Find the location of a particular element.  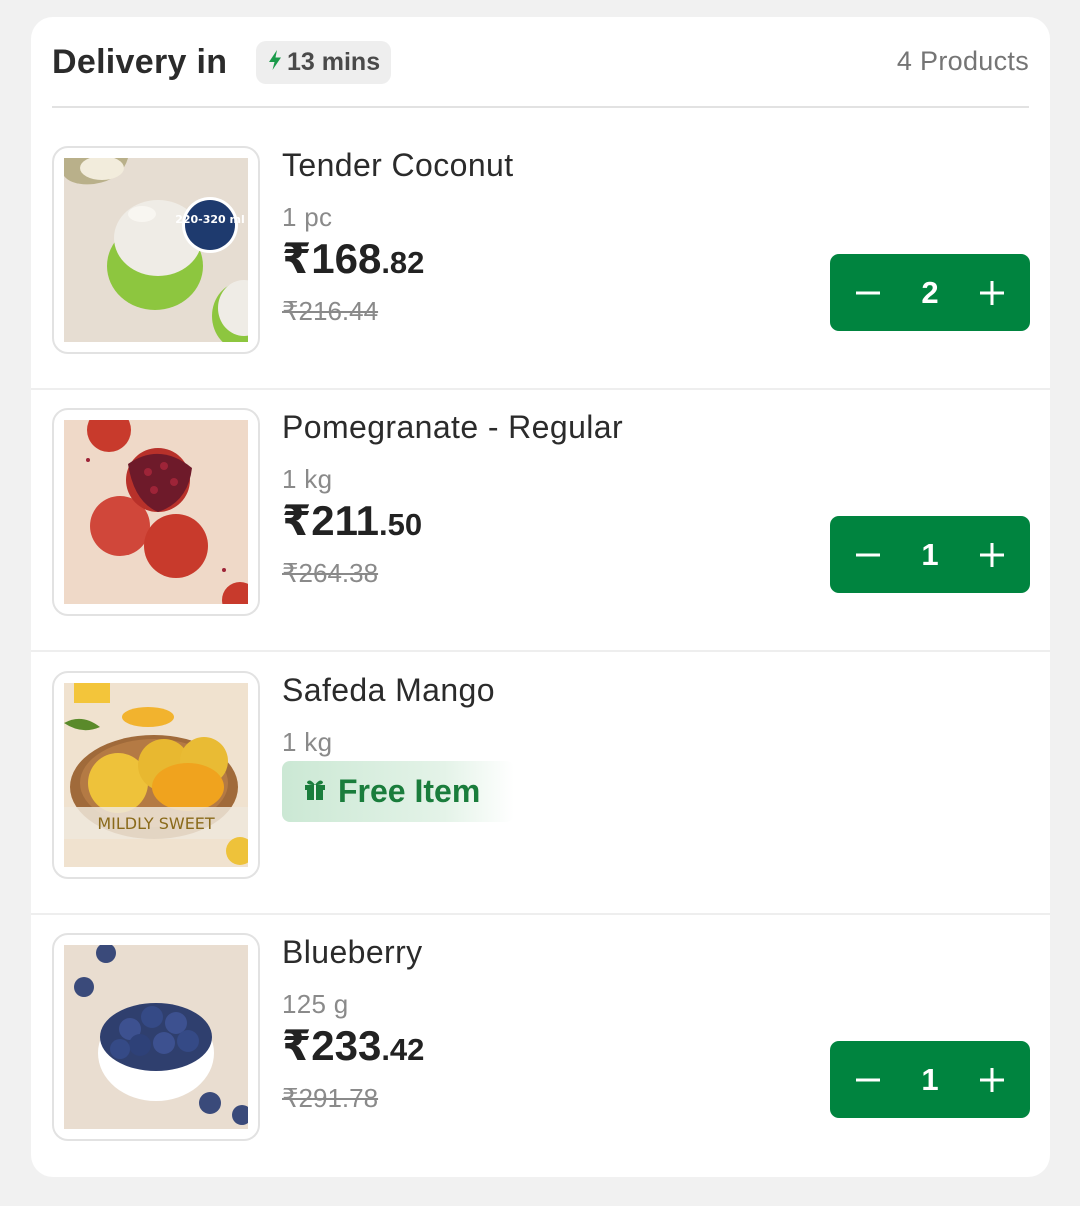

gift-icon is located at coordinates (315, 791).